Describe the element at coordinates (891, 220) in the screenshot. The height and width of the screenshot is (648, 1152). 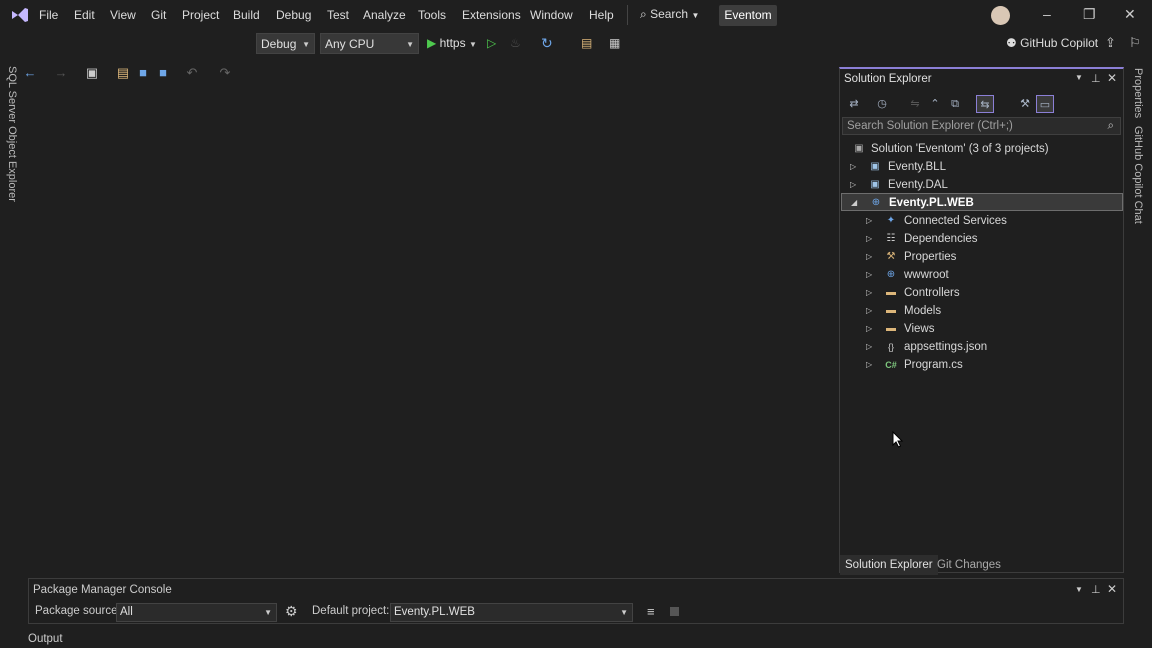
I see `connected-services-icon: ✦` at that location.